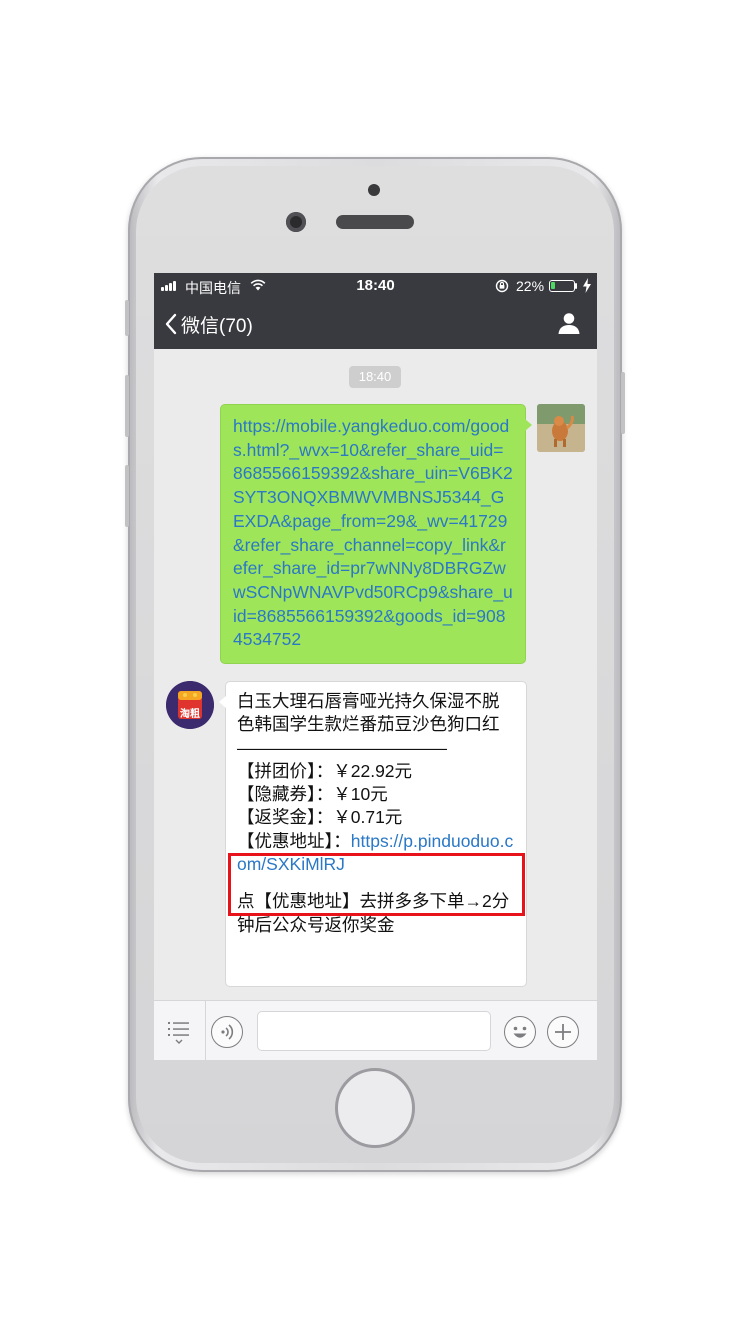  I want to click on plus-icon, so click(563, 1032).